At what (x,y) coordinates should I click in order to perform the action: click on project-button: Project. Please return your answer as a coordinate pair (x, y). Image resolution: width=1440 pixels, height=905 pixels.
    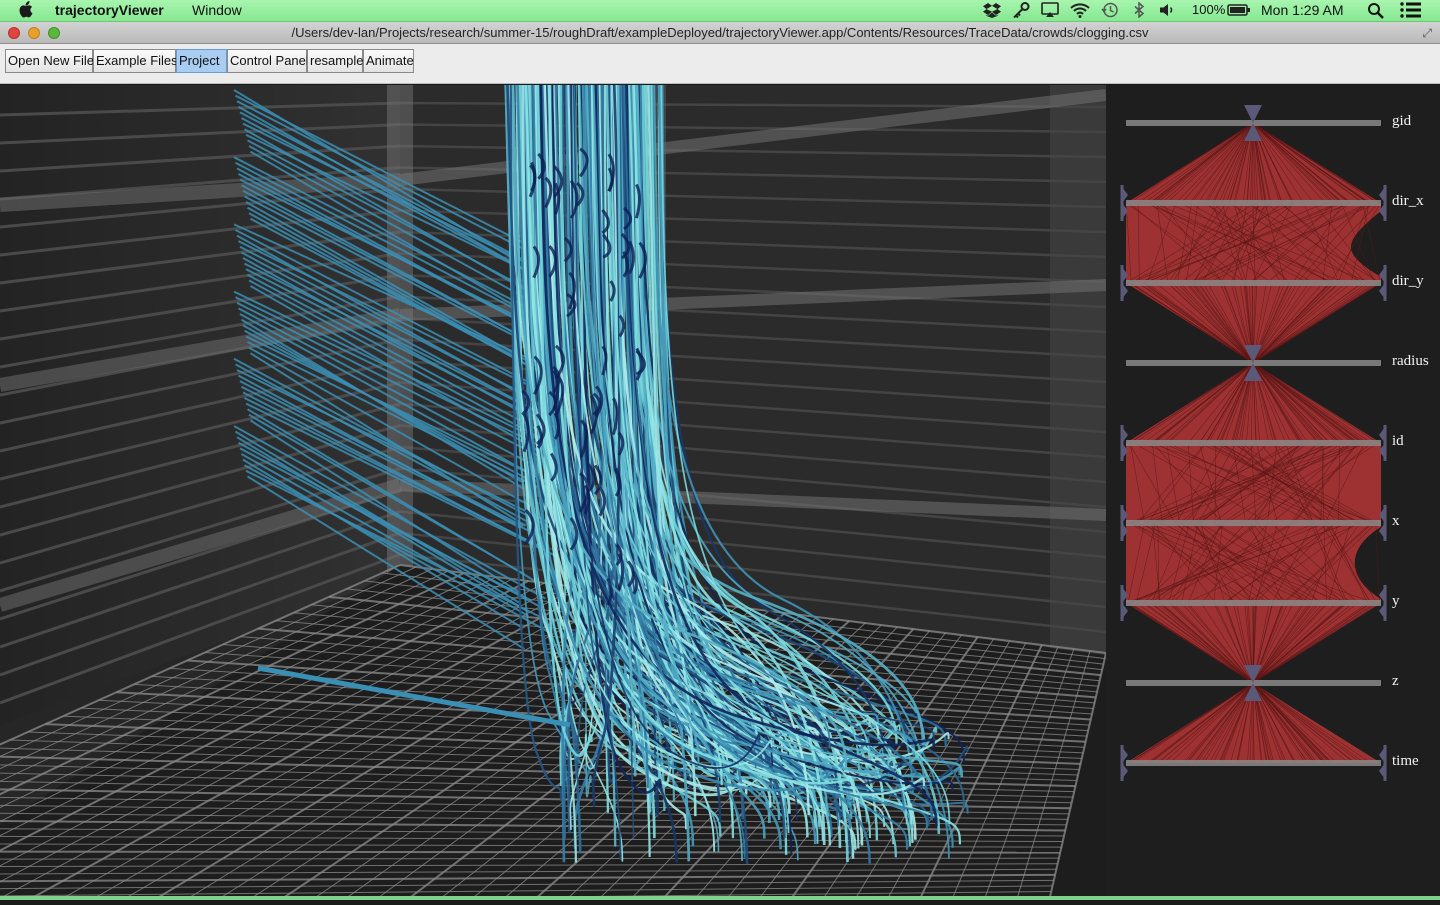
    Looking at the image, I should click on (201, 61).